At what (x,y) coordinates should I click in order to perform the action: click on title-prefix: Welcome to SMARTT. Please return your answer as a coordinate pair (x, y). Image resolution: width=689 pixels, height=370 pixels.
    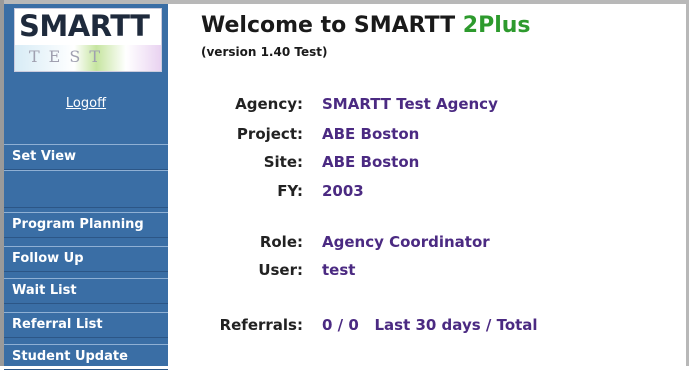
    Looking at the image, I should click on (332, 25).